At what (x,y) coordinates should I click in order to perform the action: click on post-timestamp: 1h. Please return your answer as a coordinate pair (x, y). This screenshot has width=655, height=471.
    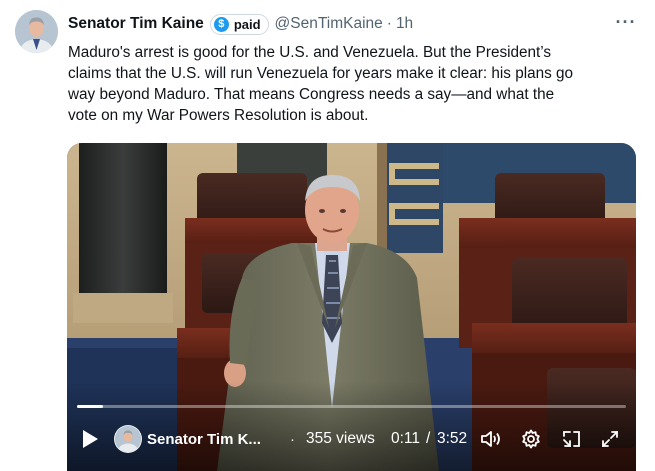
    Looking at the image, I should click on (404, 24).